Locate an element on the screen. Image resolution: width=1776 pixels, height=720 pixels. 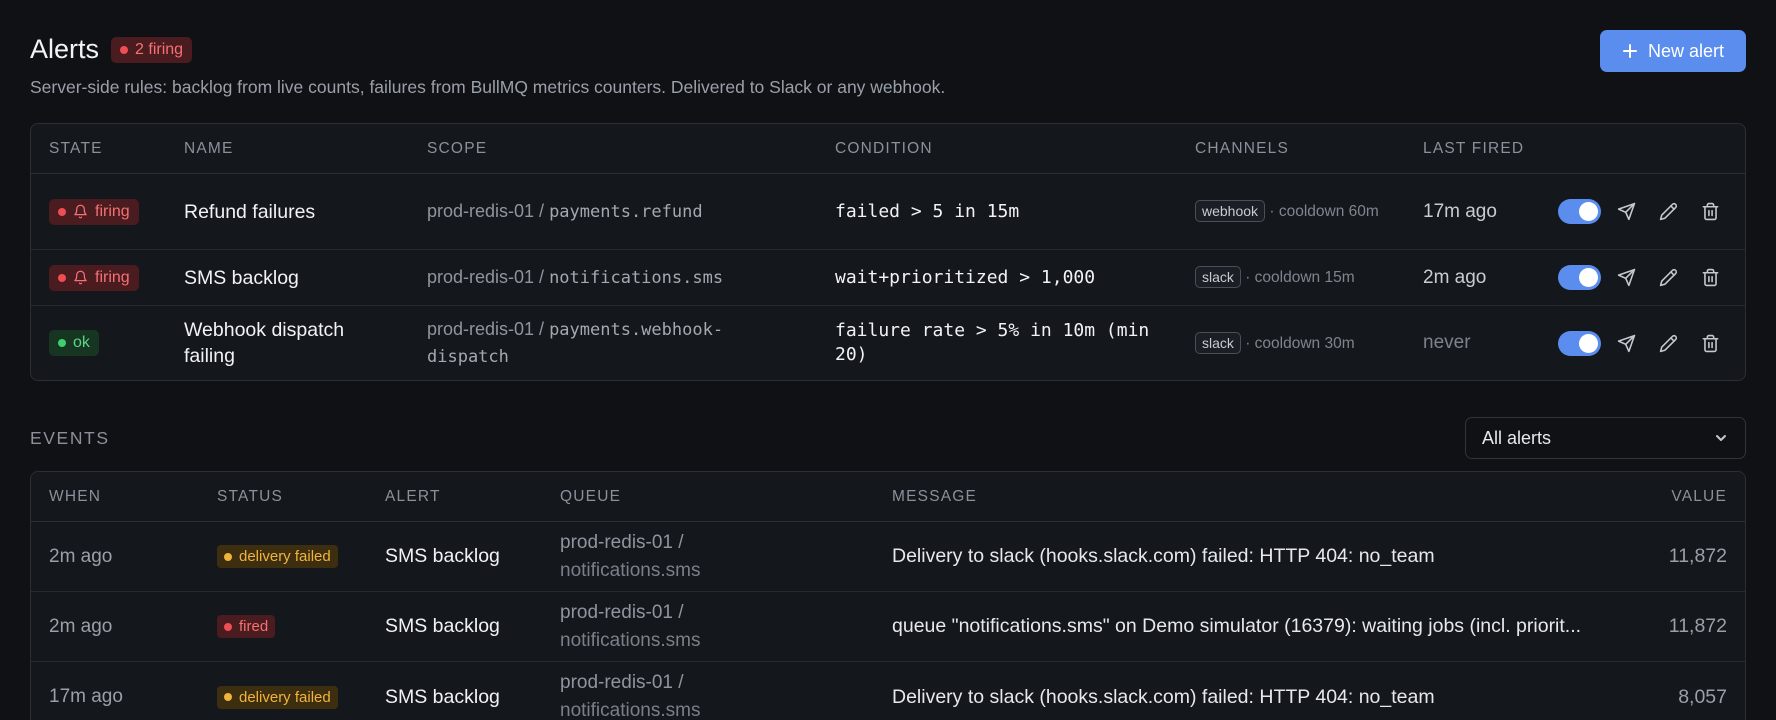
col-condition: CONDITION is located at coordinates (884, 148).